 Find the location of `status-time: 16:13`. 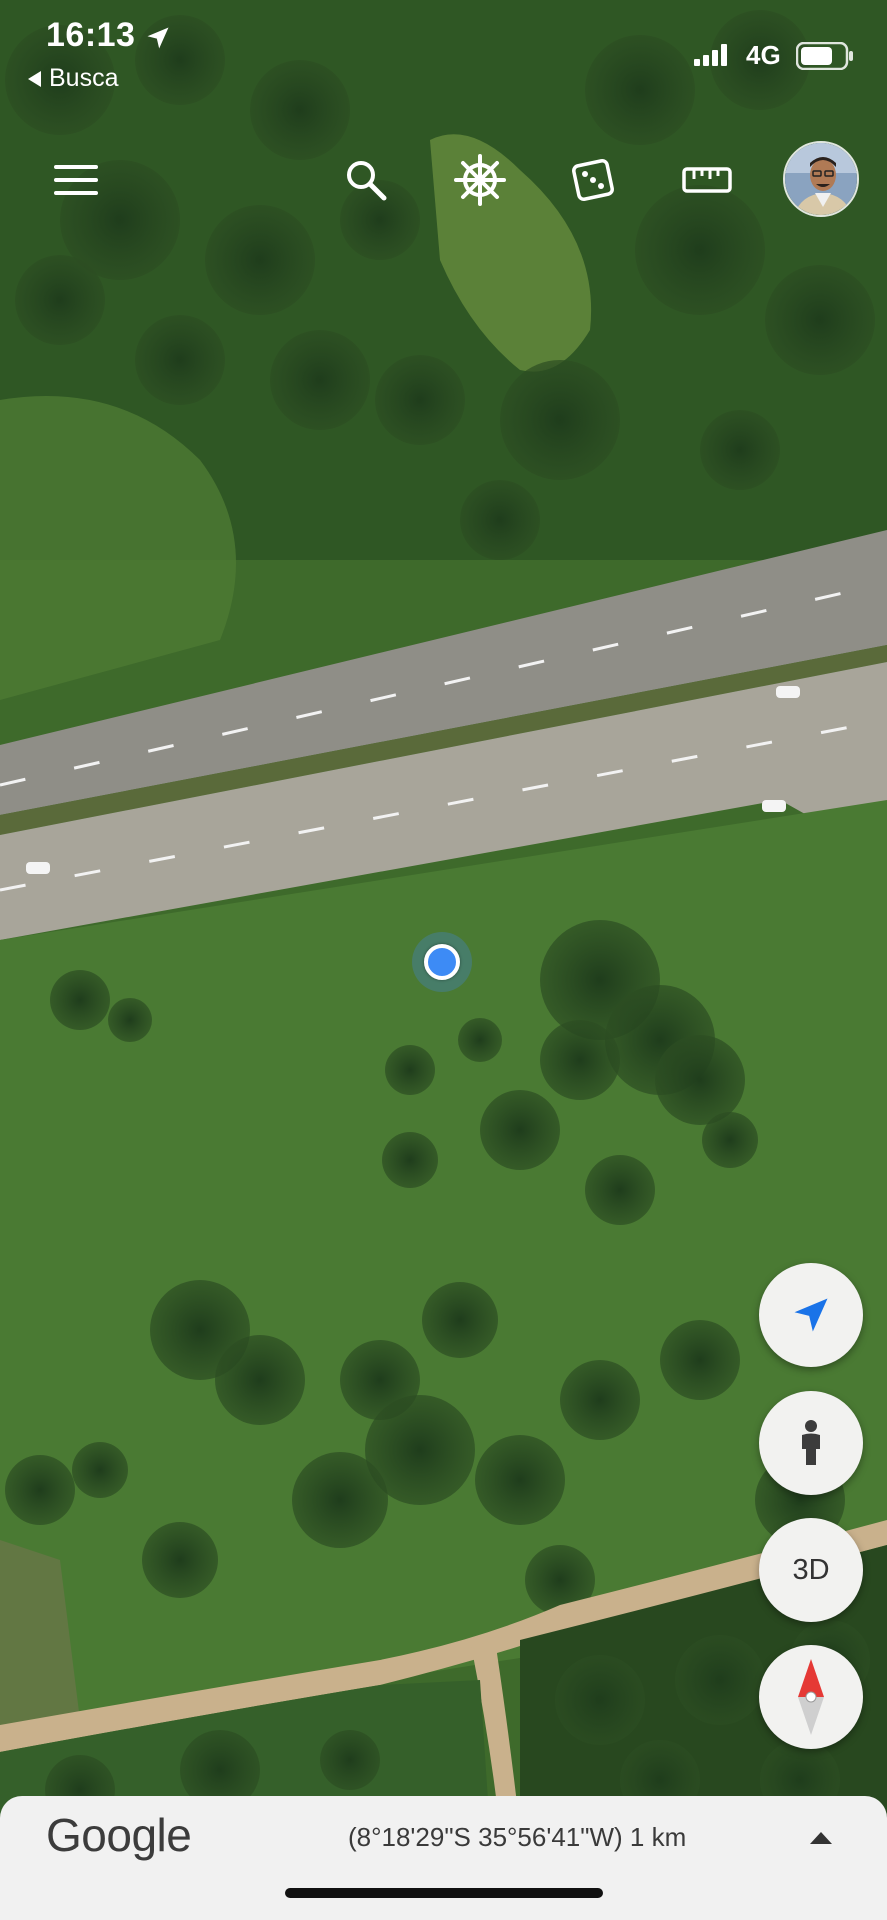

status-time: 16:13 is located at coordinates (91, 35).